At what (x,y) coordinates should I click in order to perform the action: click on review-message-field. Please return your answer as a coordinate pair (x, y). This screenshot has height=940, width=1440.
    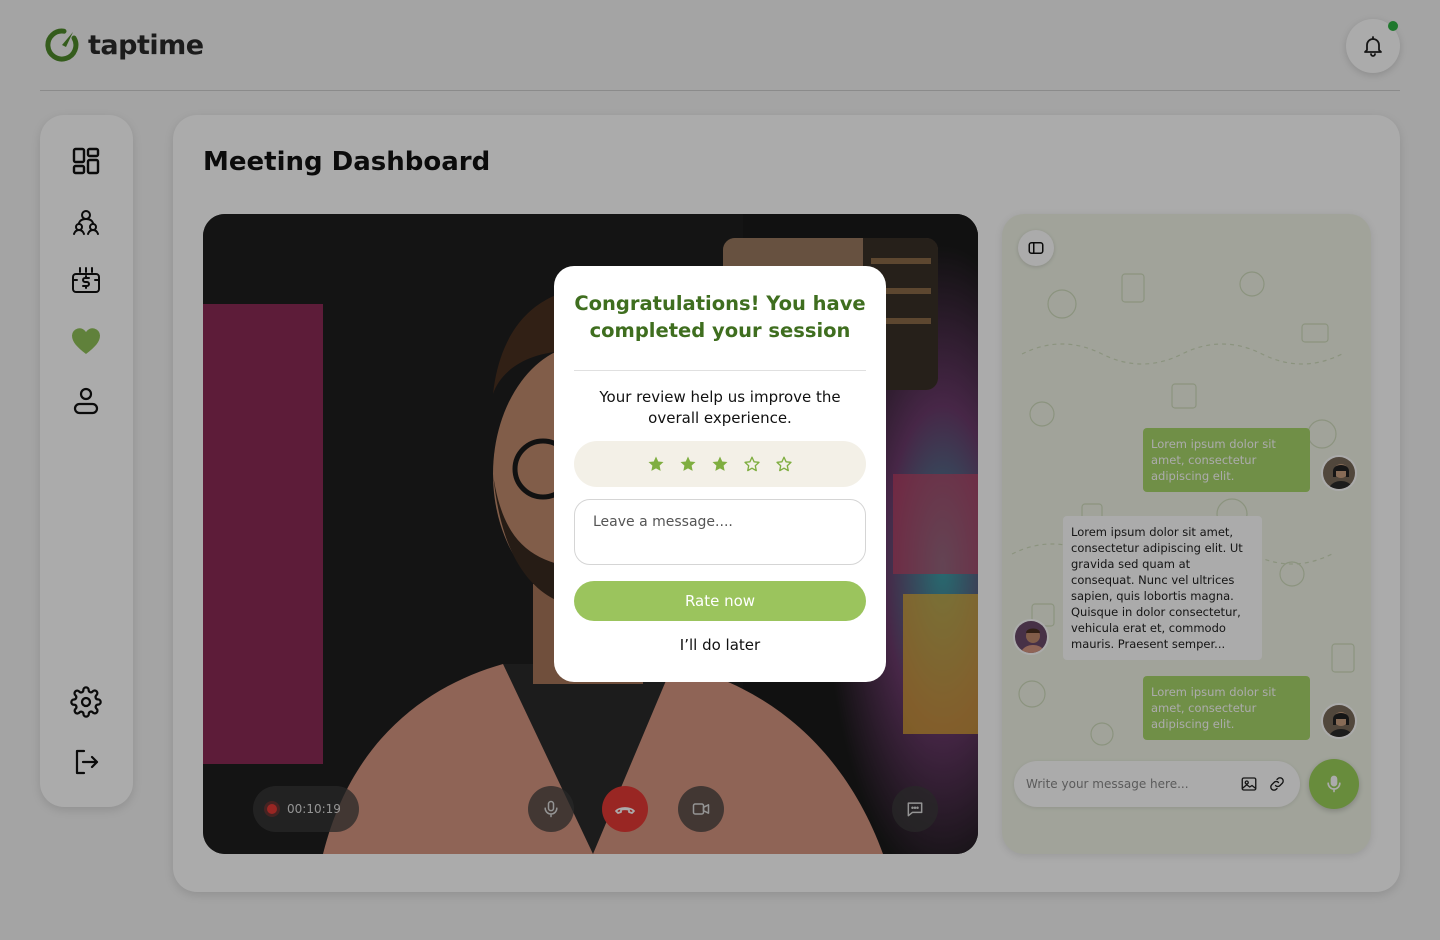
    Looking at the image, I should click on (720, 532).